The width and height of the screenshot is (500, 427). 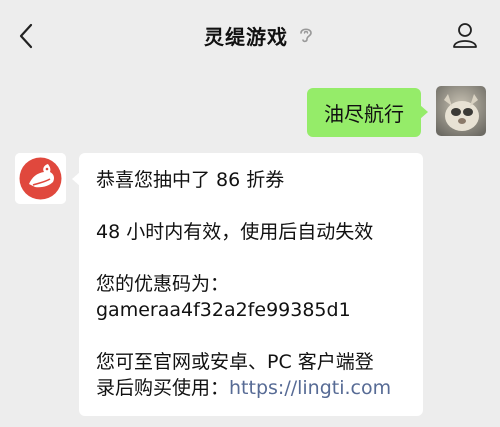 I want to click on person-icon, so click(x=465, y=35).